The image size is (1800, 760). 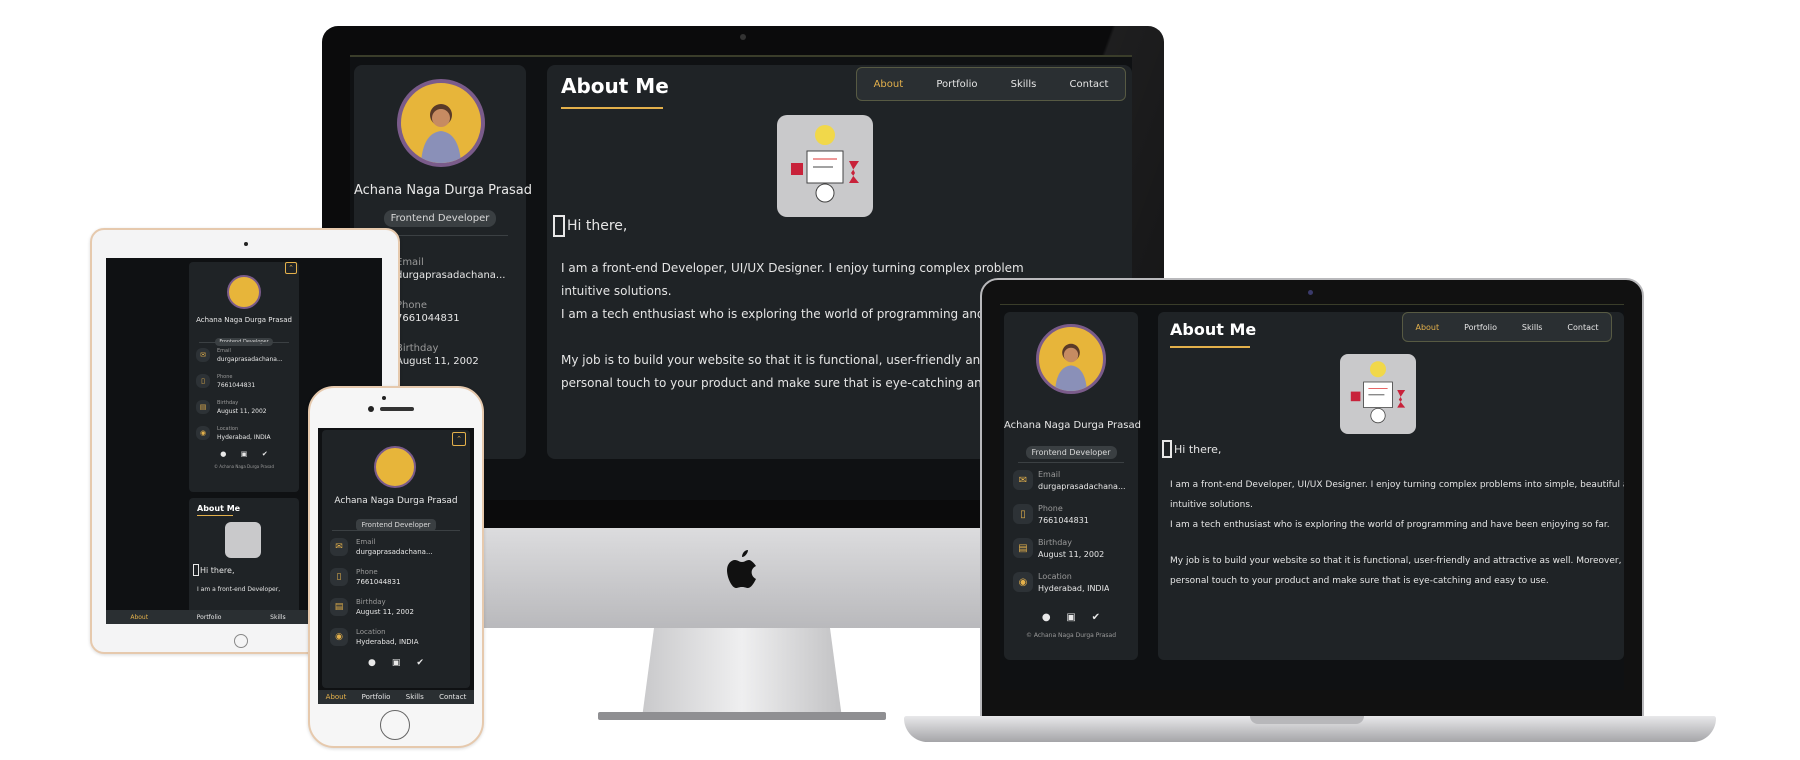 I want to click on iphone-location-icon: ◉, so click(x=339, y=637).